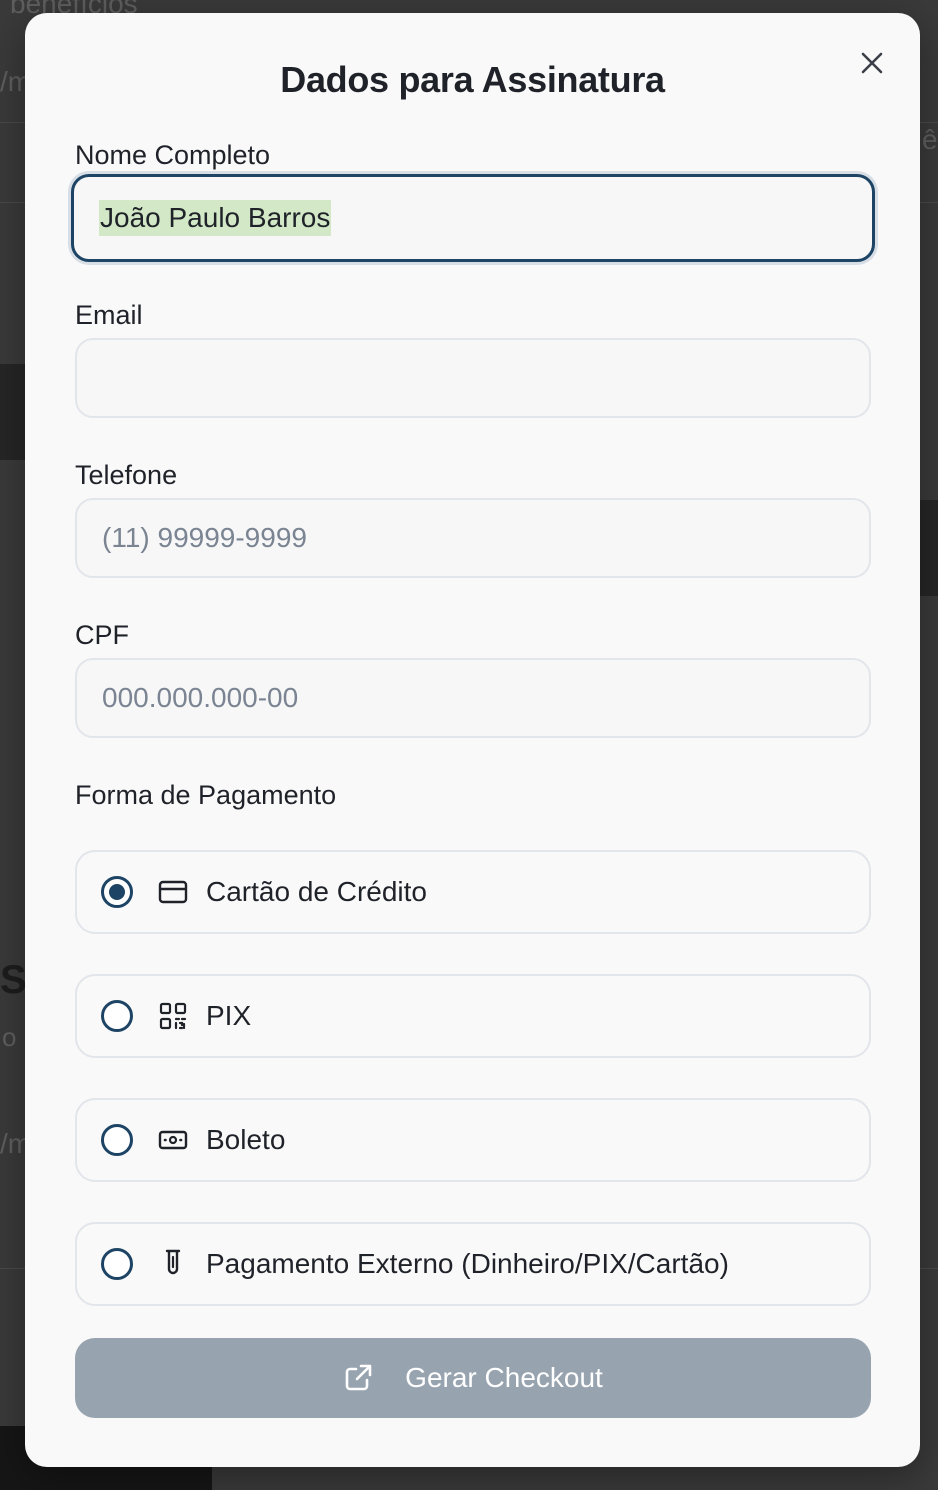 This screenshot has width=938, height=1490. Describe the element at coordinates (173, 892) in the screenshot. I see `credit-card-icon` at that location.